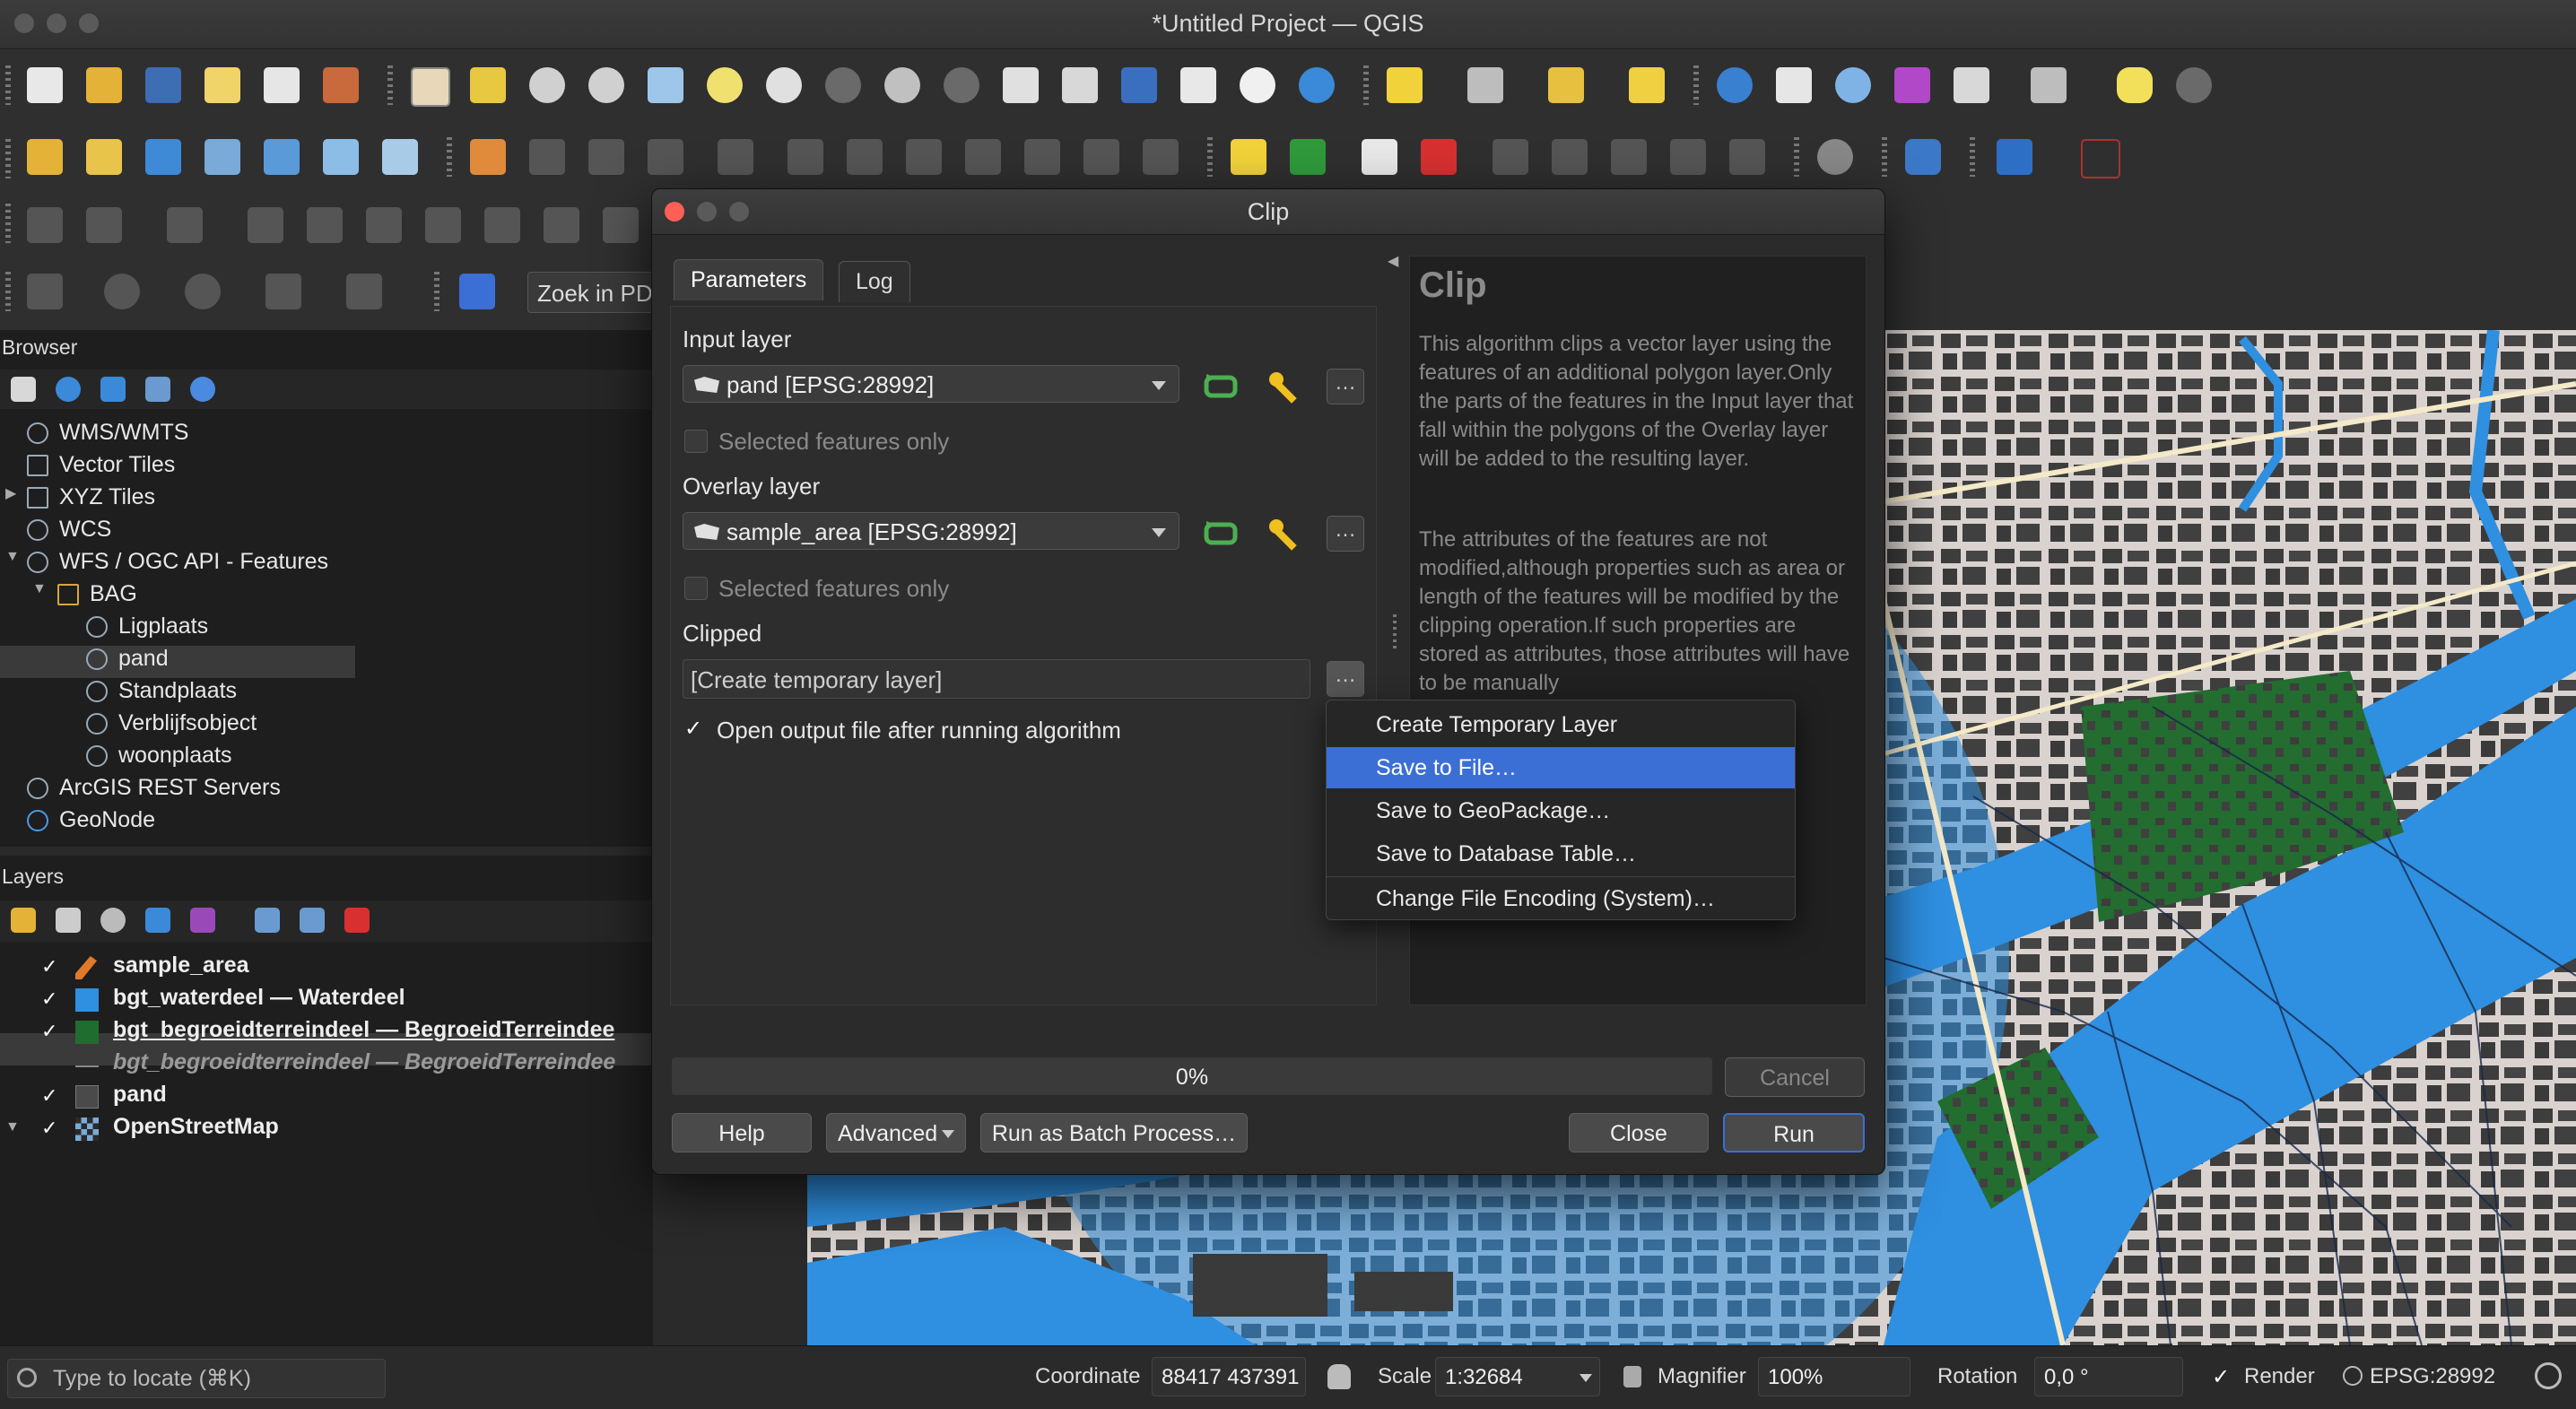 This screenshot has height=1409, width=2576. What do you see at coordinates (12, 1135) in the screenshot?
I see `collapse-osm-arrow: ▼` at bounding box center [12, 1135].